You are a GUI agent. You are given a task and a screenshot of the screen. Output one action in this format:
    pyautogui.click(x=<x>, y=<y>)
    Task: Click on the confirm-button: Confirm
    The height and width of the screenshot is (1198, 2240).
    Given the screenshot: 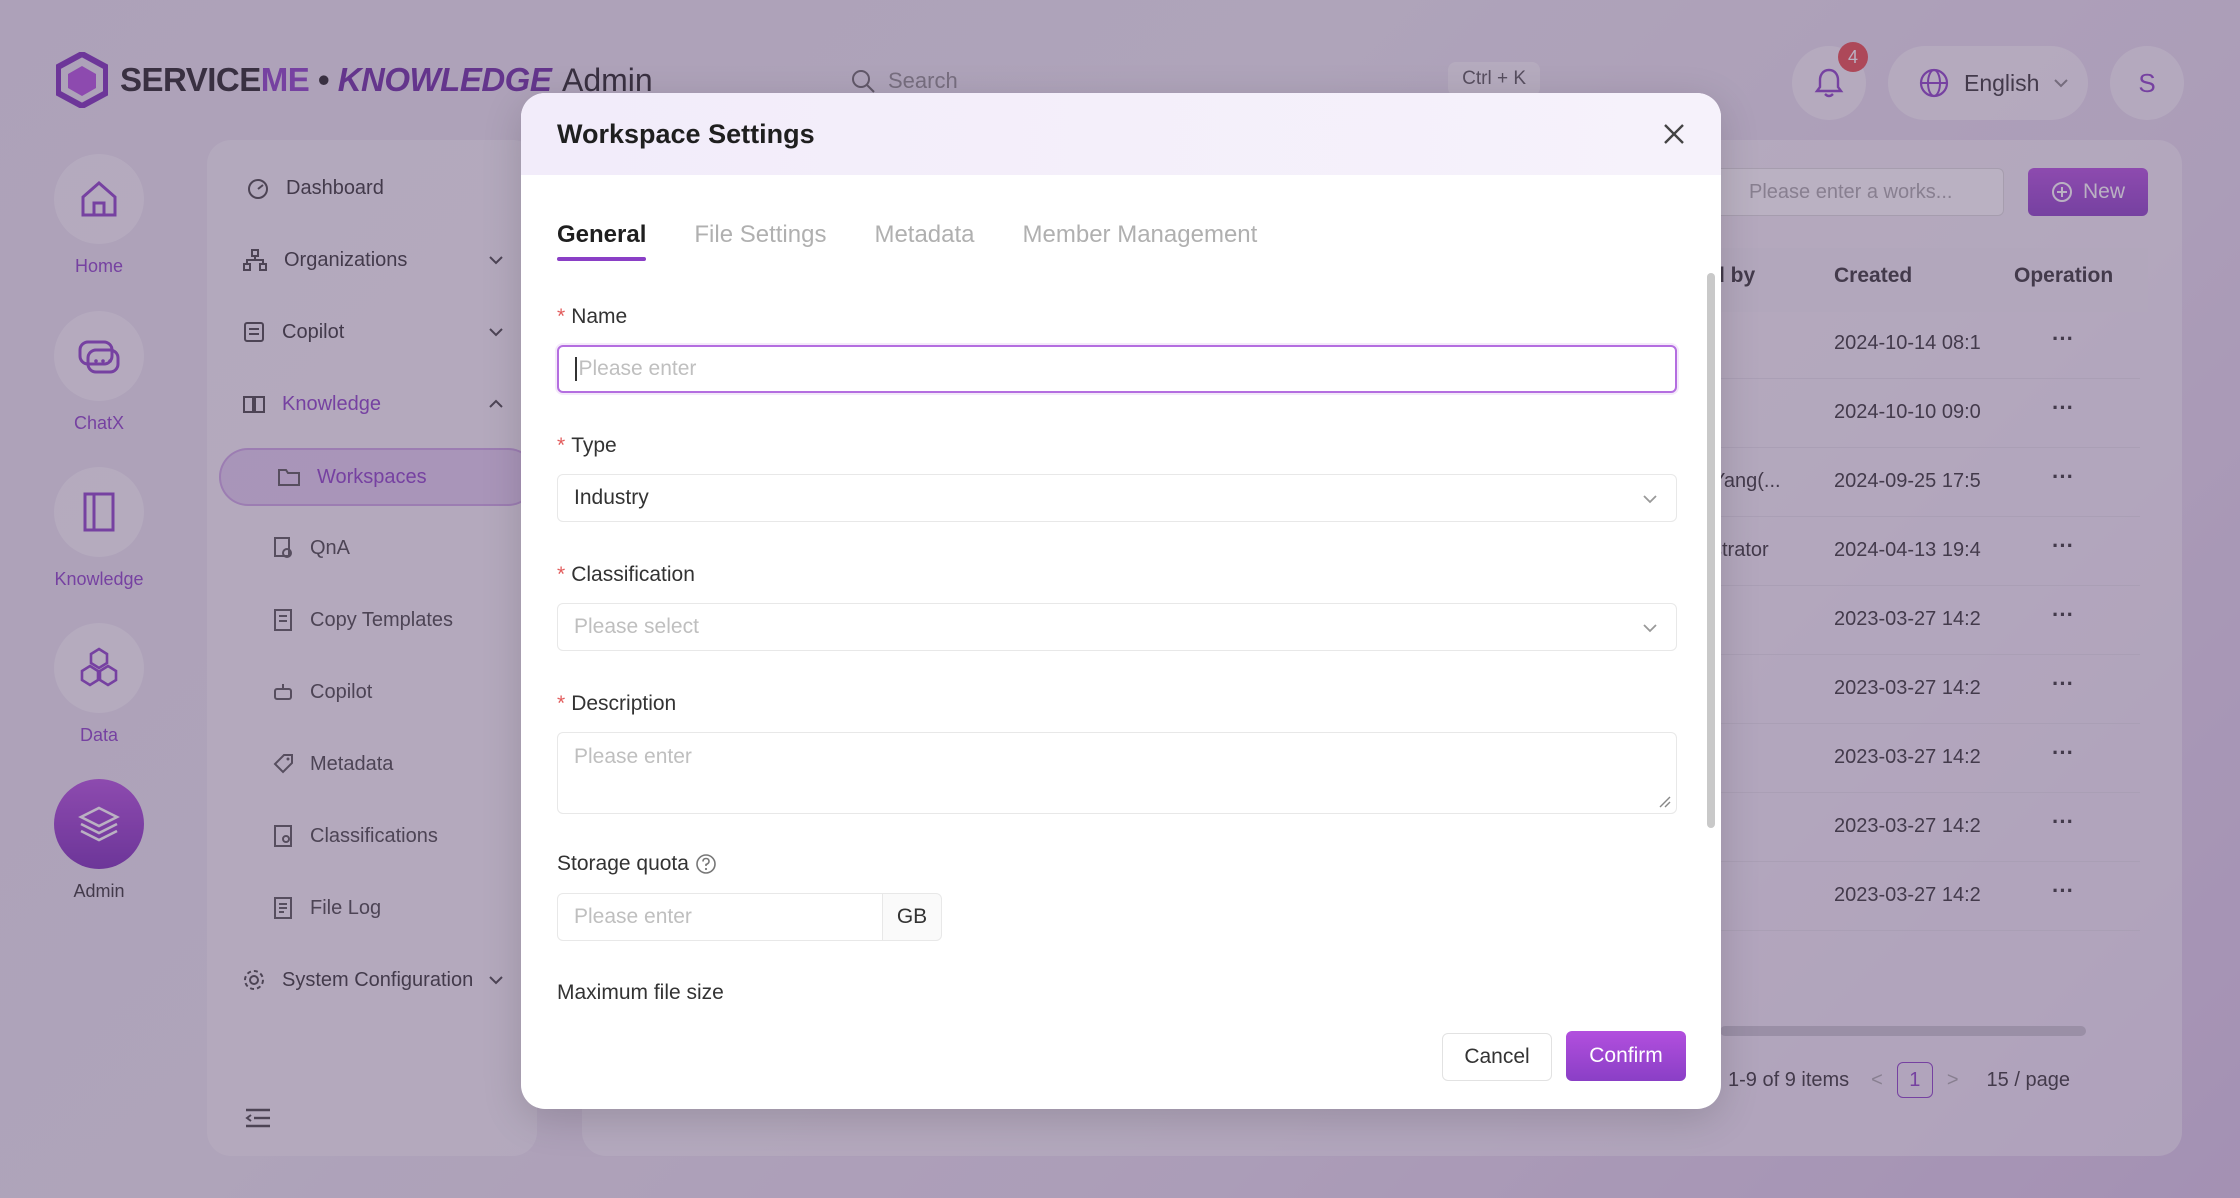 What is the action you would take?
    pyautogui.click(x=1626, y=1056)
    